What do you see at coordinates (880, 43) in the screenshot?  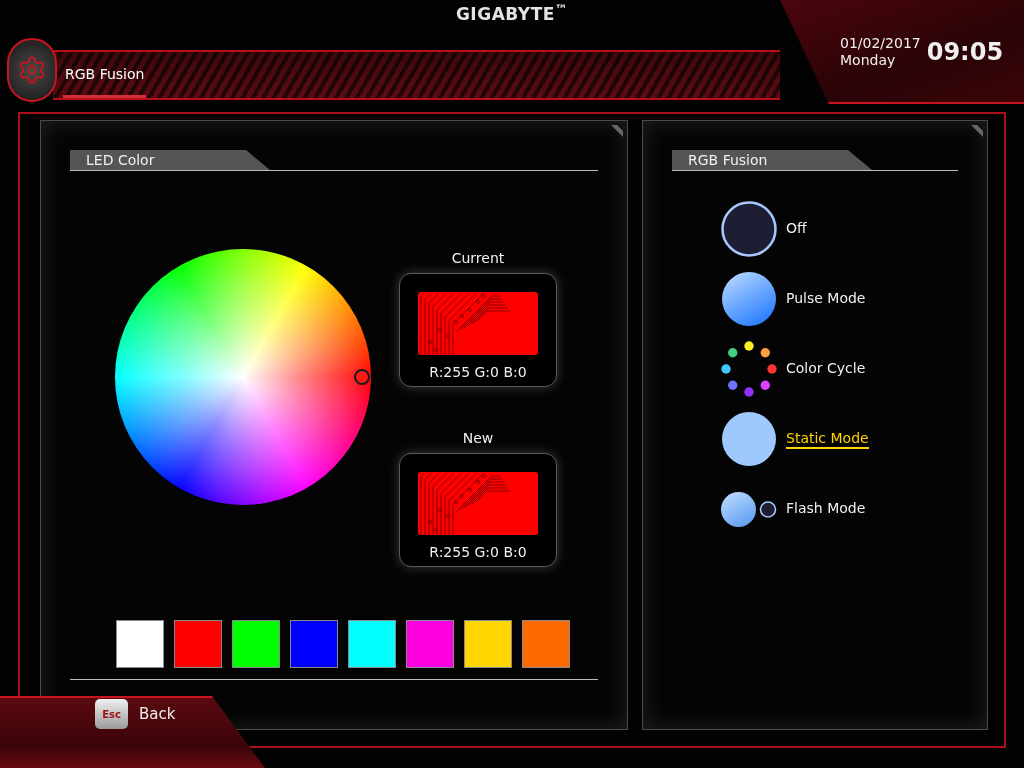 I see `date-text: 01/02/2017` at bounding box center [880, 43].